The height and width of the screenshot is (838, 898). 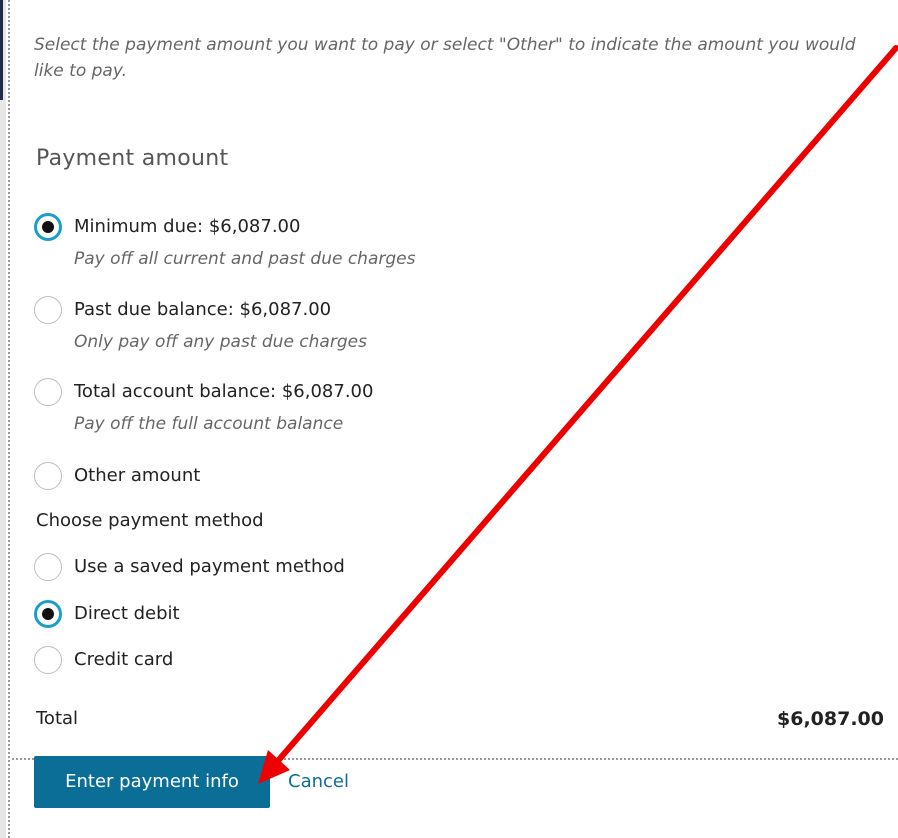 I want to click on left-edge-bar, so click(x=1, y=50).